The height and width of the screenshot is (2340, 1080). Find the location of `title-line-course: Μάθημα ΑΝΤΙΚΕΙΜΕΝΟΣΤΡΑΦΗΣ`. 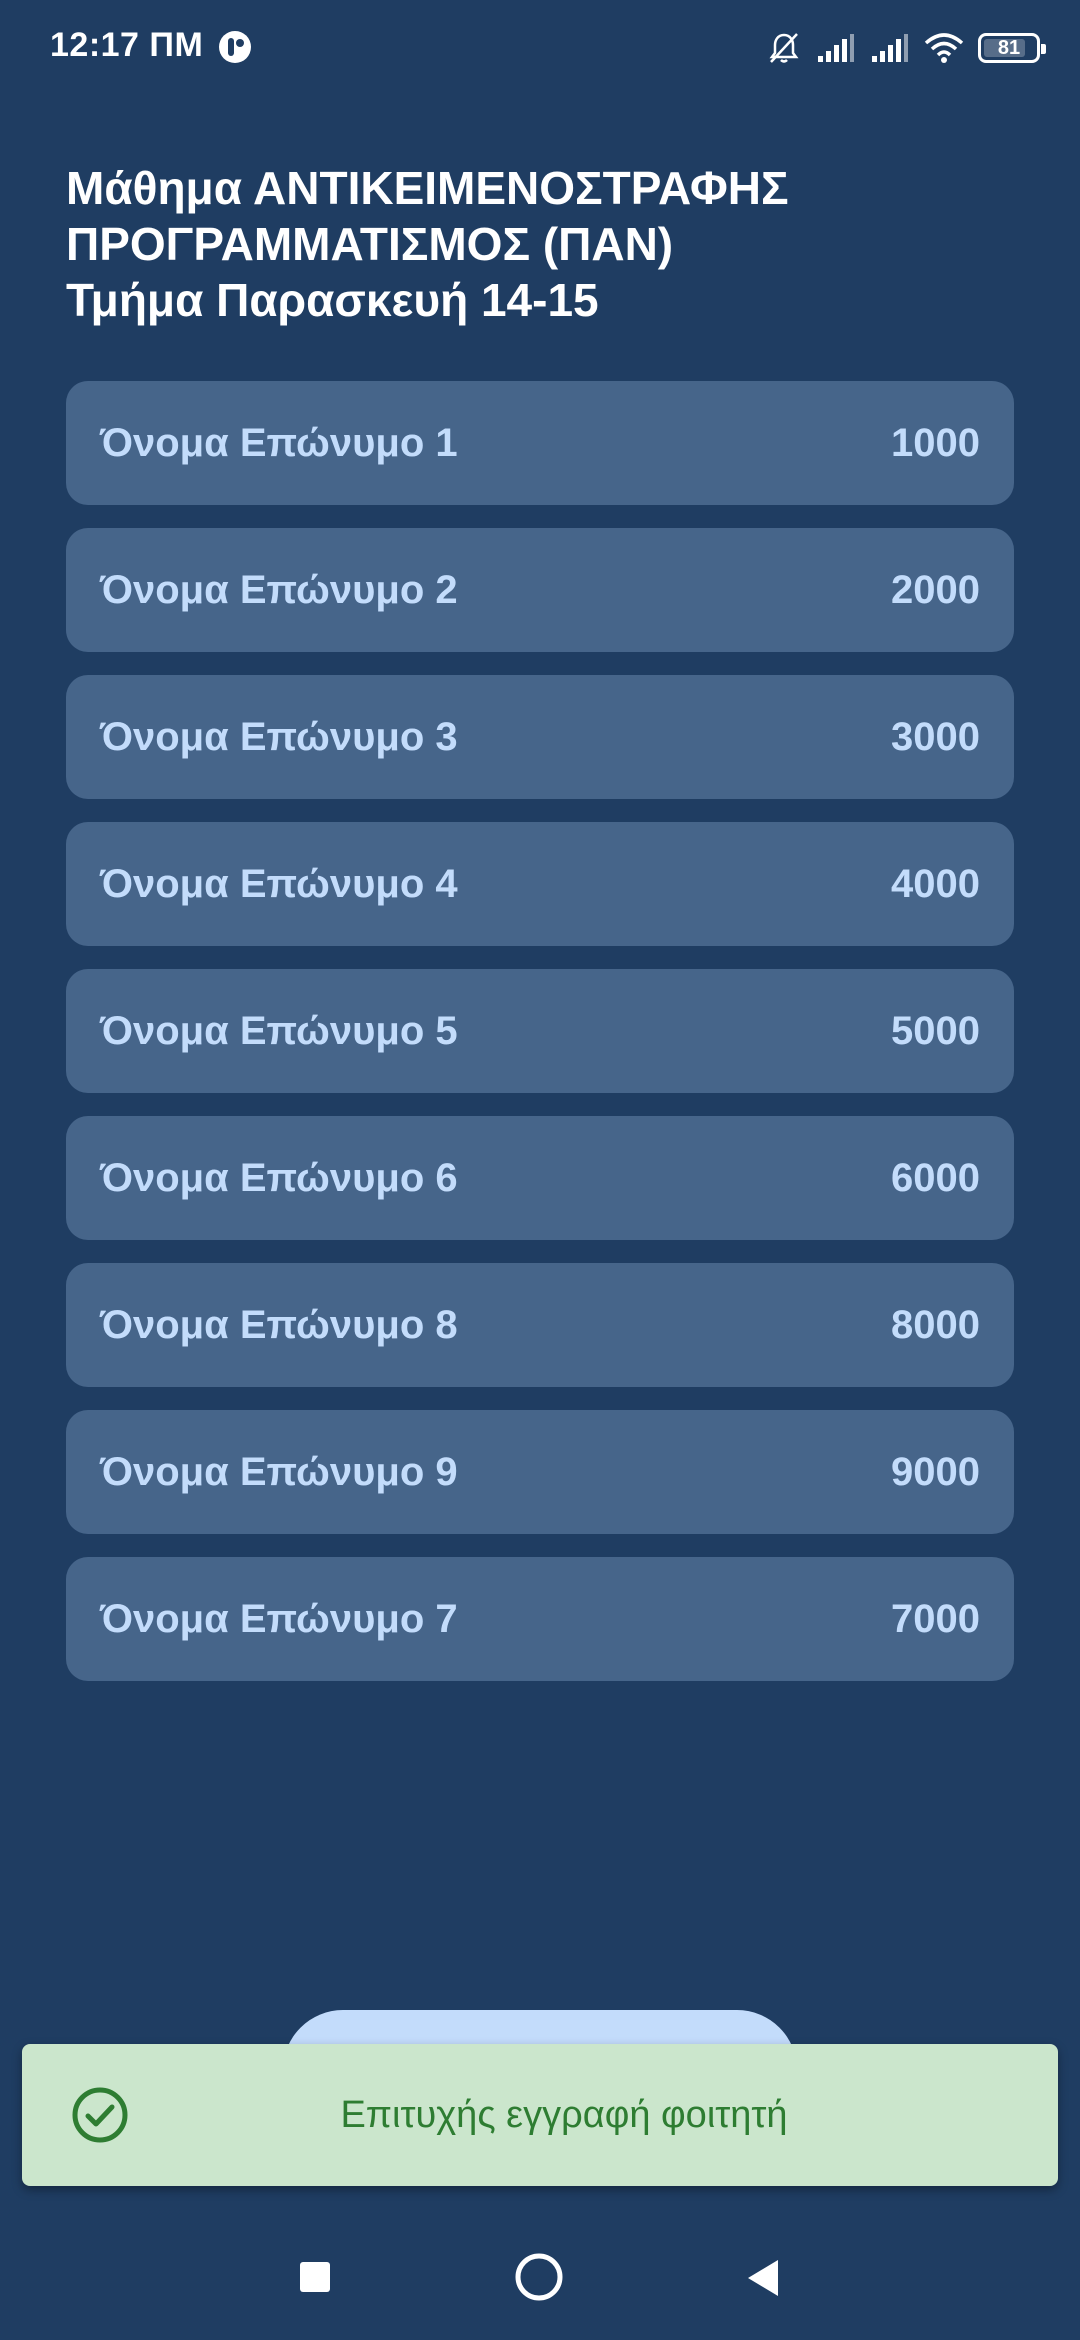

title-line-course: Μάθημα ΑΝΤΙΚΕΙΜΕΝΟΣΤΡΑΦΗΣ is located at coordinates (427, 188).